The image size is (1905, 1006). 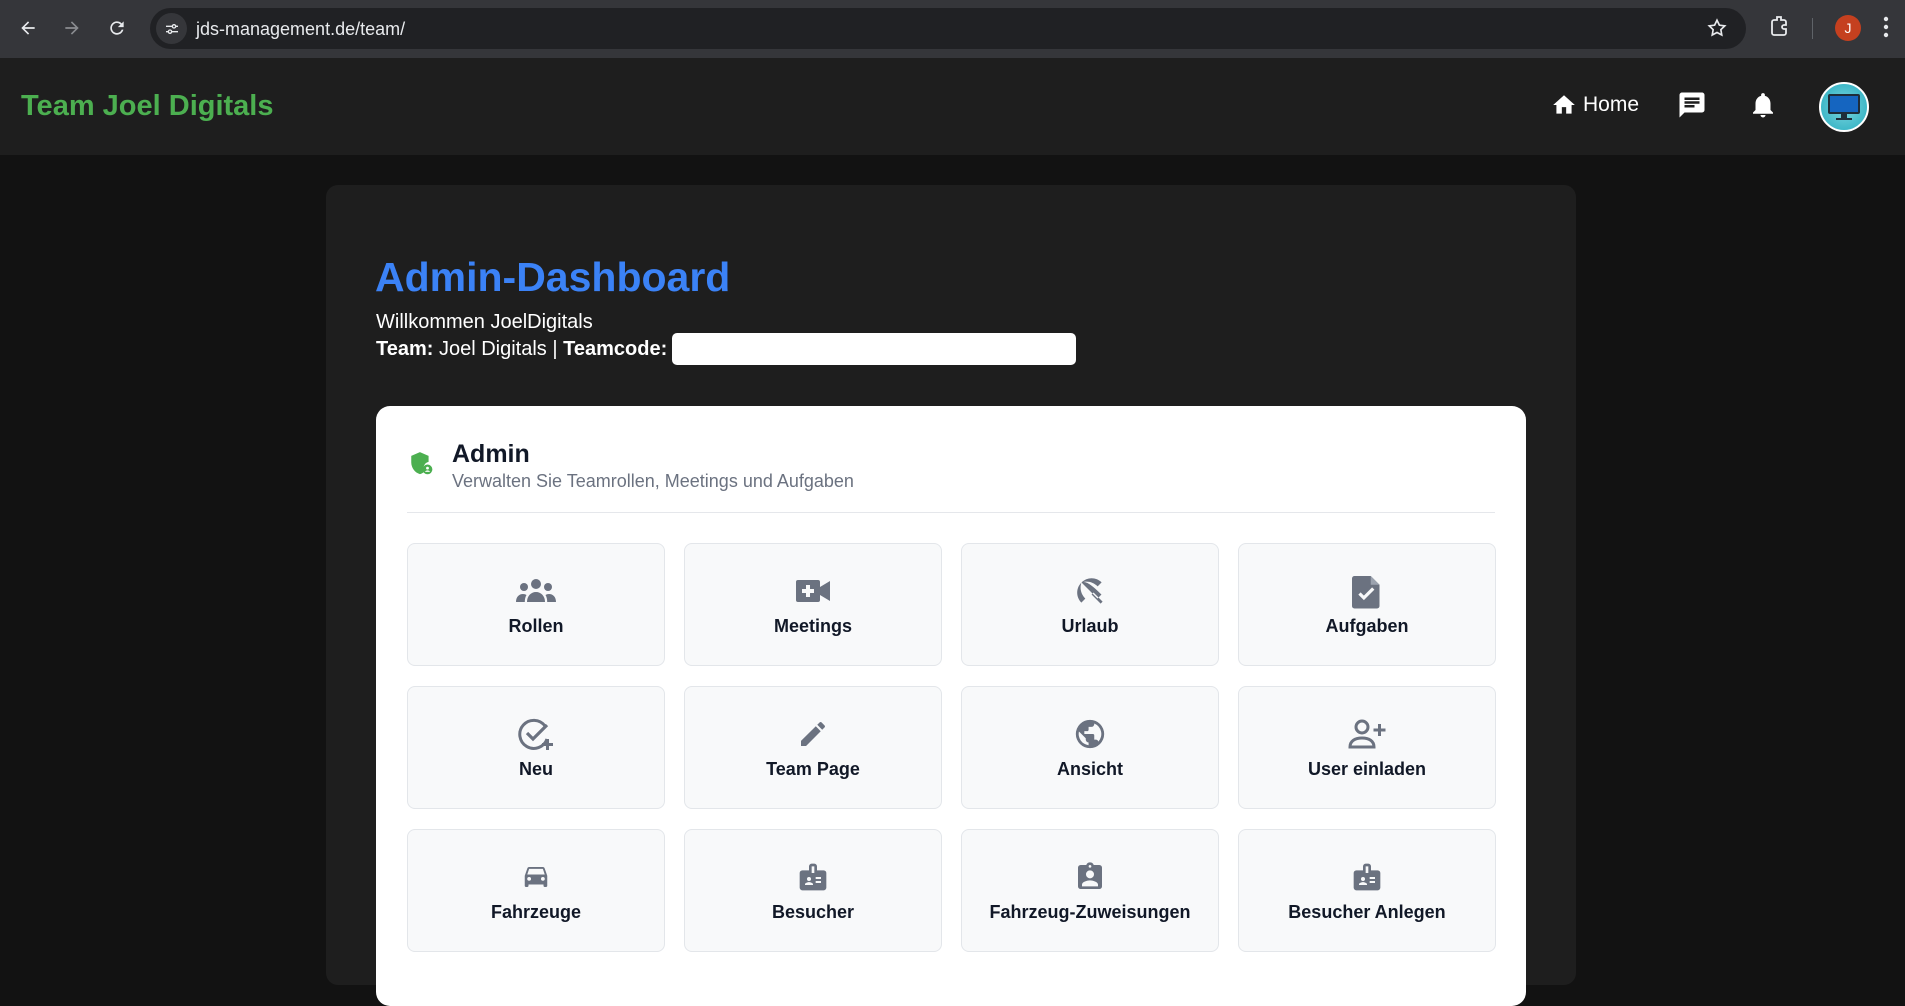 What do you see at coordinates (951, 512) in the screenshot?
I see `card-divider` at bounding box center [951, 512].